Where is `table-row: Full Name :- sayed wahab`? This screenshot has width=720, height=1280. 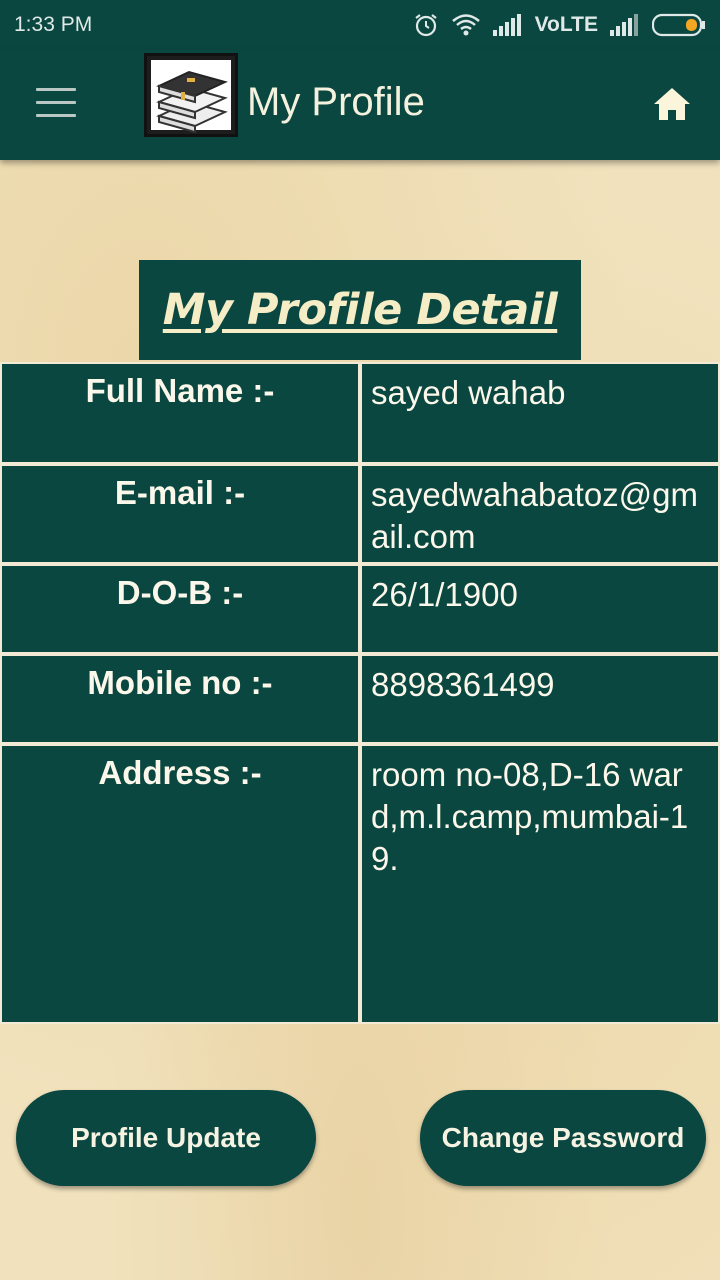 table-row: Full Name :- sayed wahab is located at coordinates (360, 413).